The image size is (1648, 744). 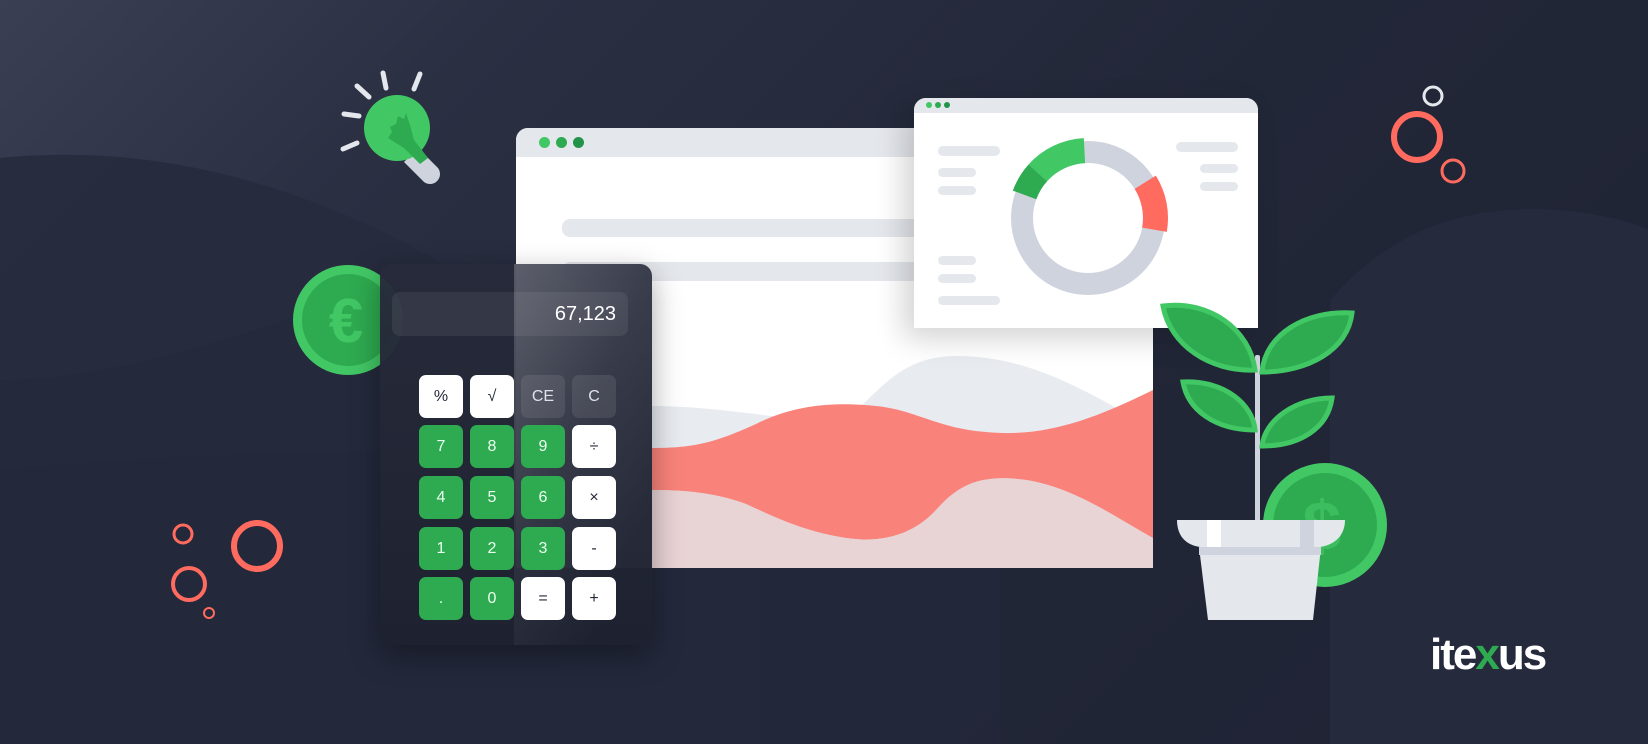 I want to click on logo-x: x, so click(x=1487, y=654).